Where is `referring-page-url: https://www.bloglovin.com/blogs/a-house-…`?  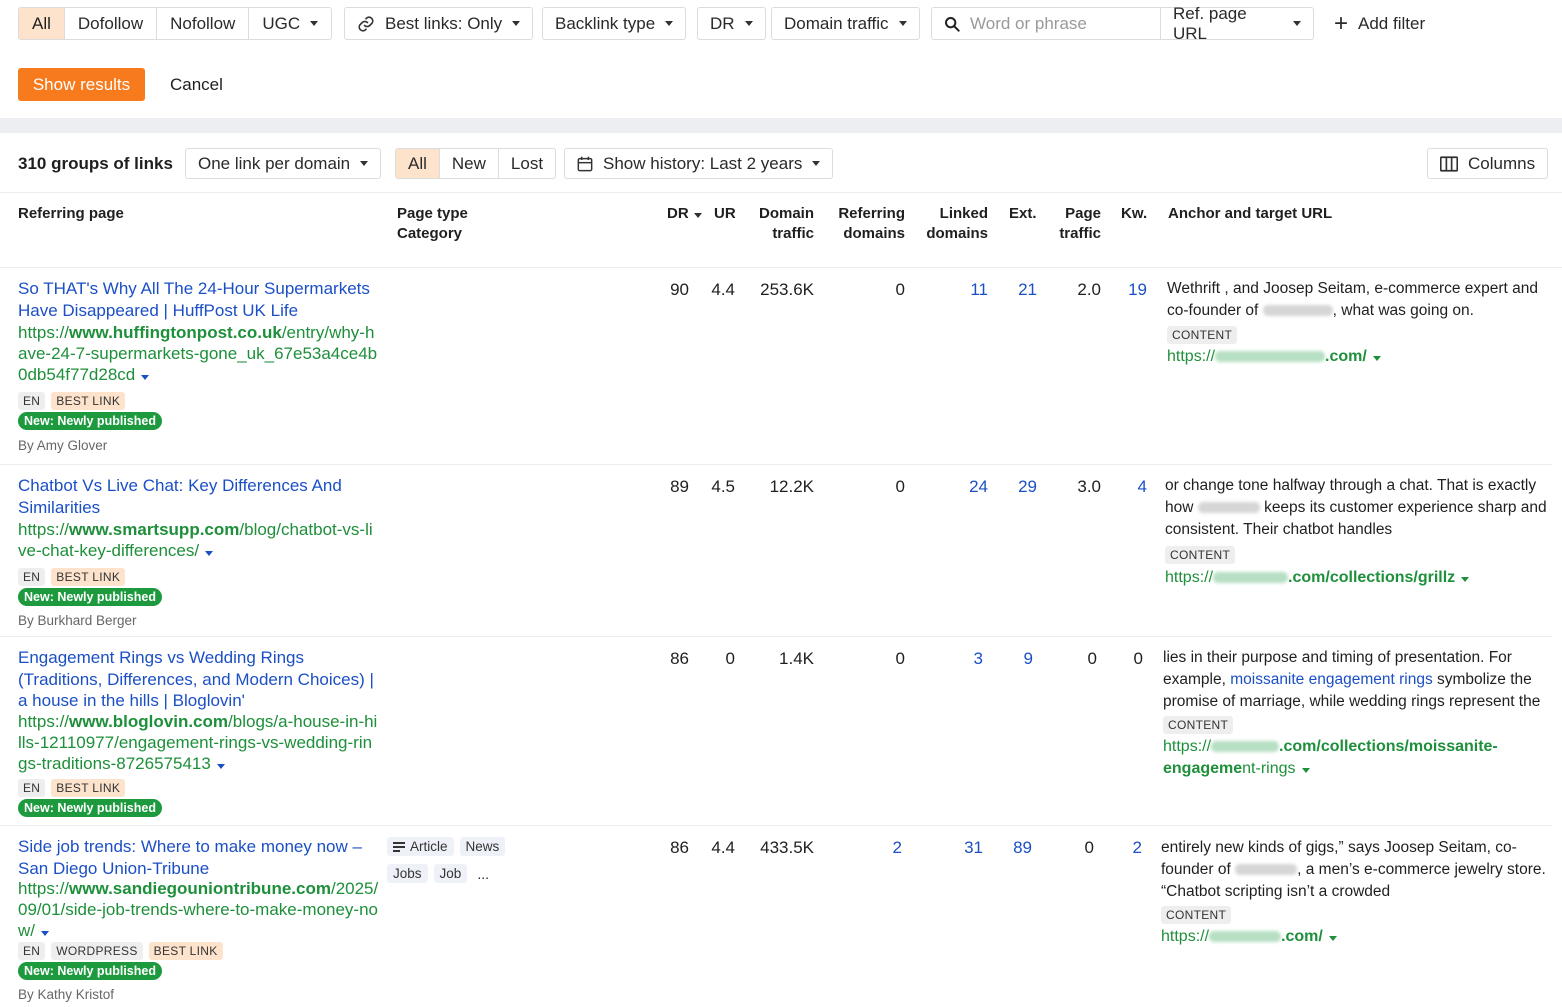
referring-page-url: https://www.bloglovin.com/blogs/a-house-… is located at coordinates (199, 742).